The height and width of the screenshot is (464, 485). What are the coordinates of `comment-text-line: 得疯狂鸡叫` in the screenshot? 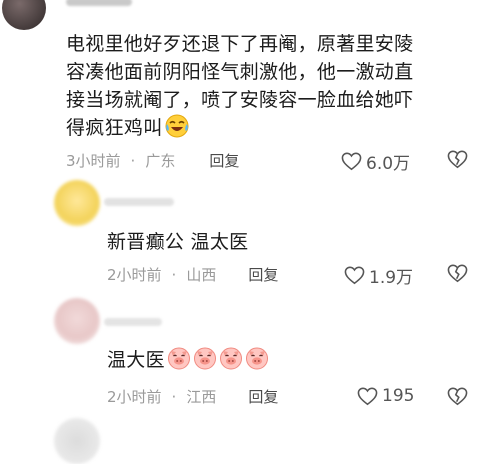 It's located at (114, 128).